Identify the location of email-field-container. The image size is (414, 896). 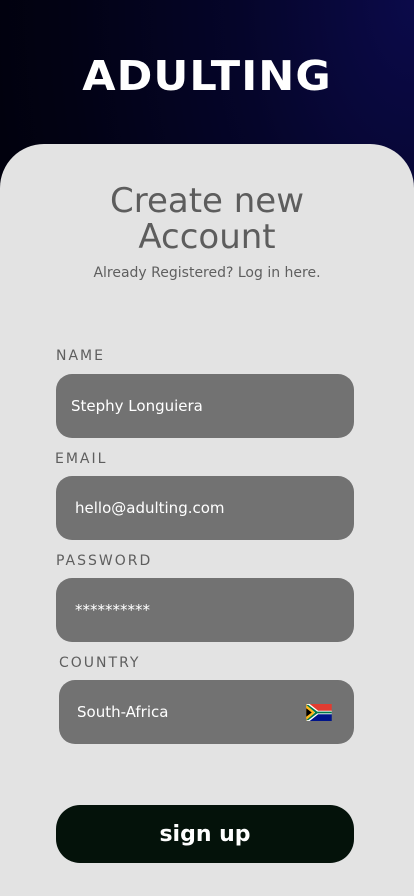
(205, 508).